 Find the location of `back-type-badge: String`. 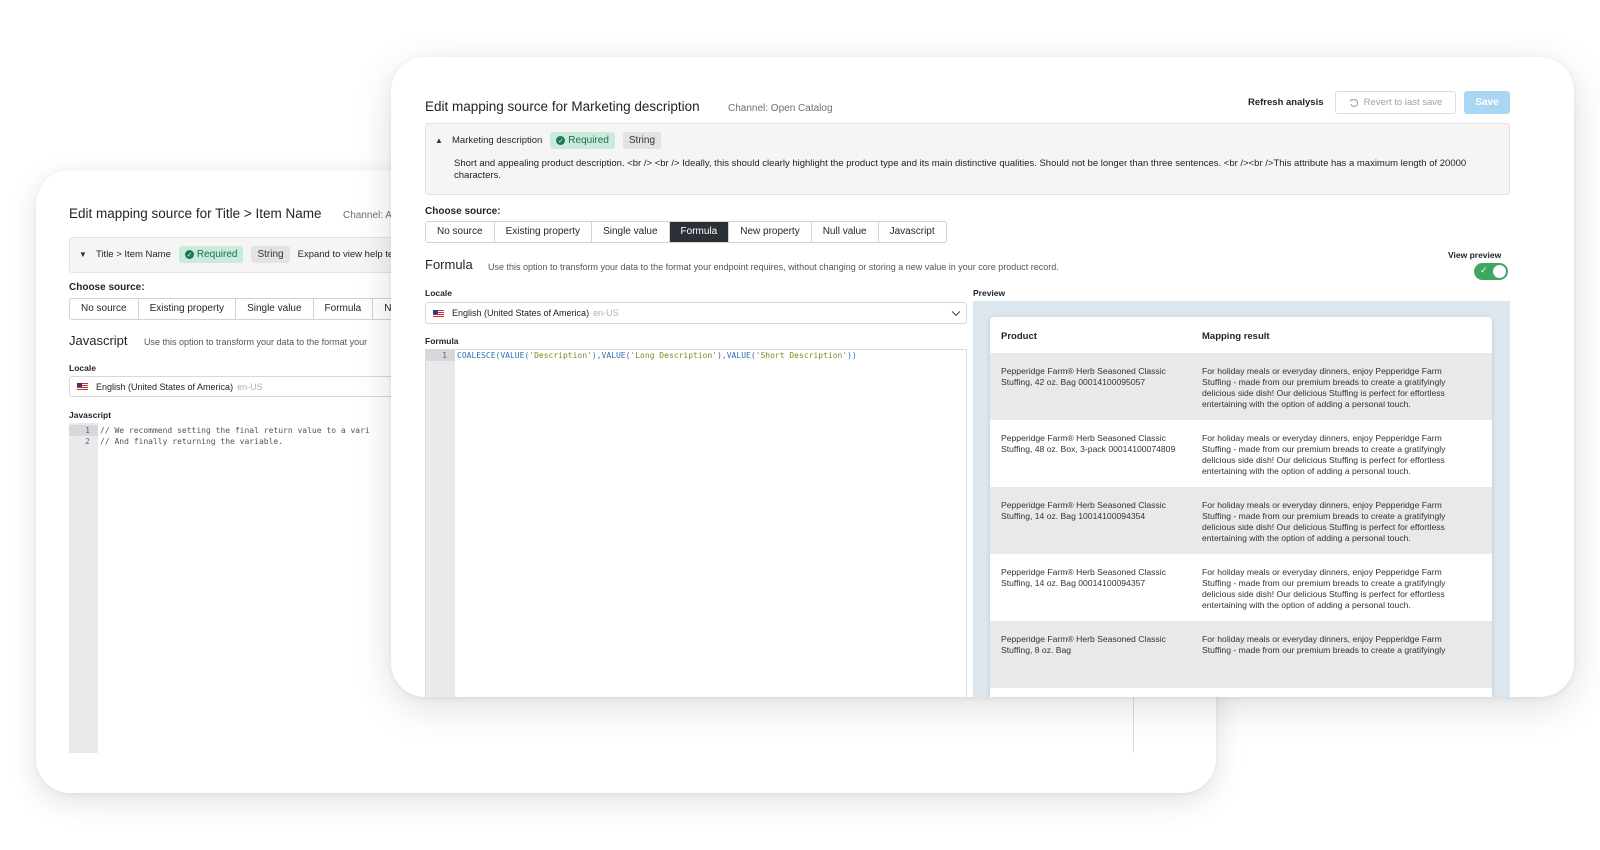

back-type-badge: String is located at coordinates (270, 254).